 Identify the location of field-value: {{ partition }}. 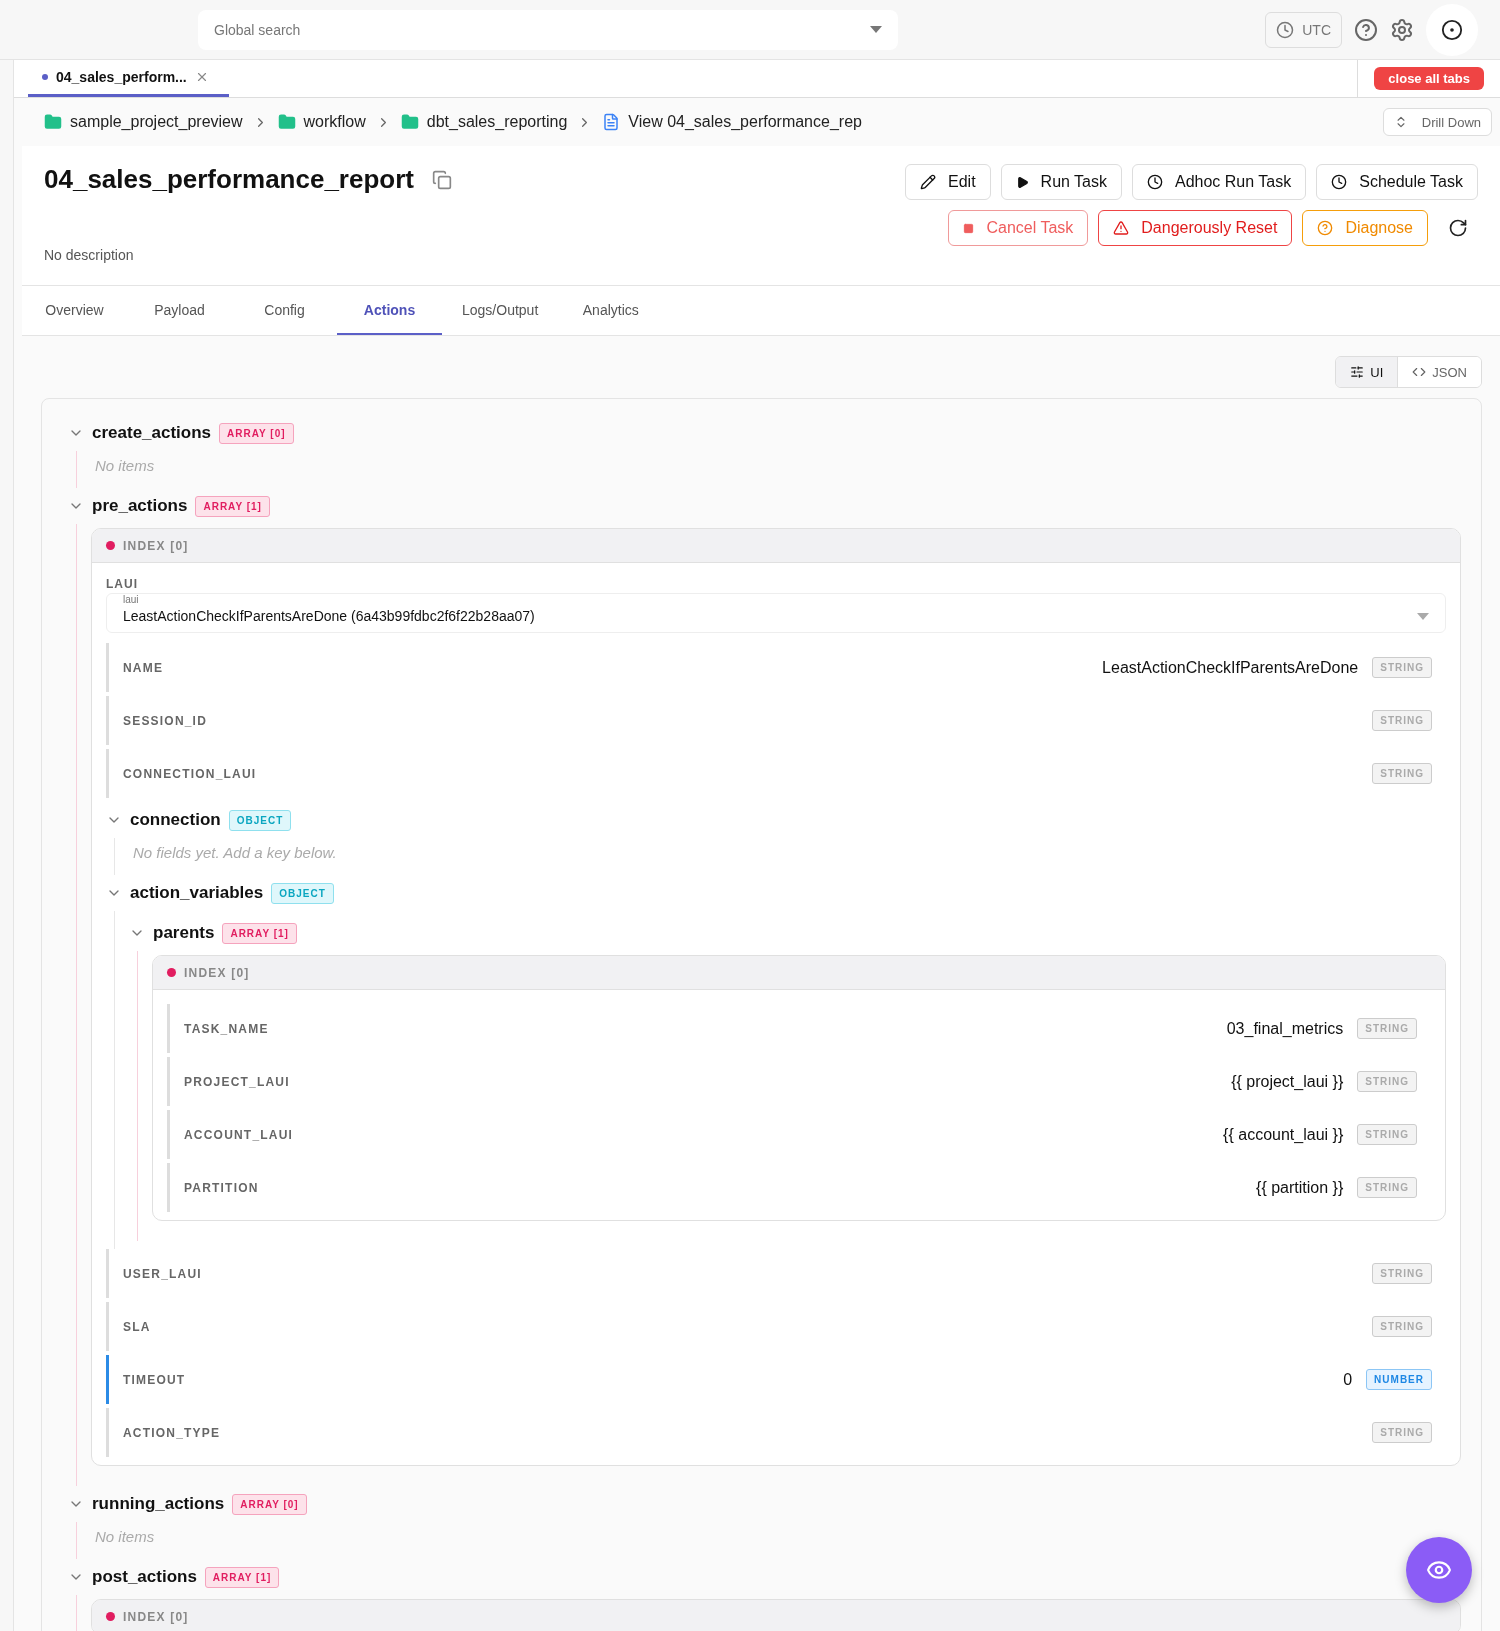
(1300, 1187).